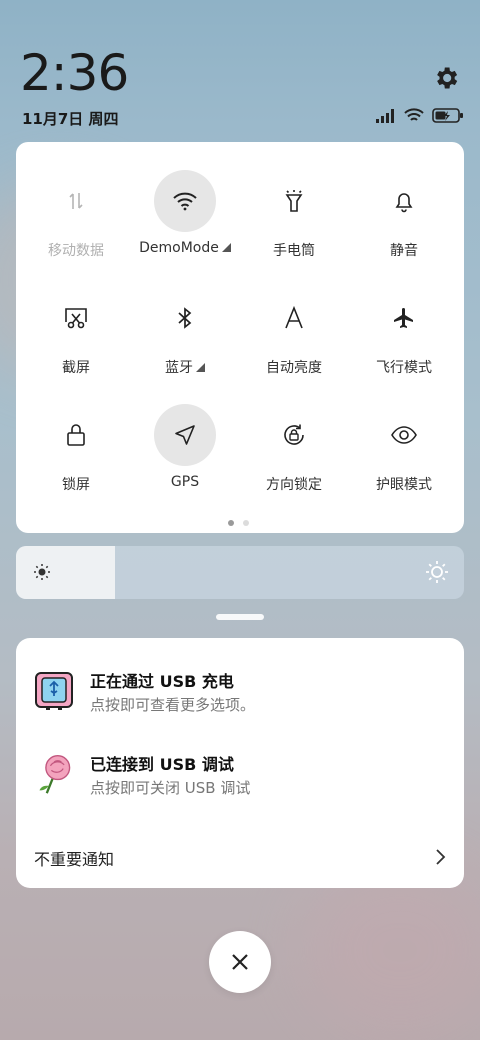  I want to click on rotation-lock-icon, so click(294, 434).